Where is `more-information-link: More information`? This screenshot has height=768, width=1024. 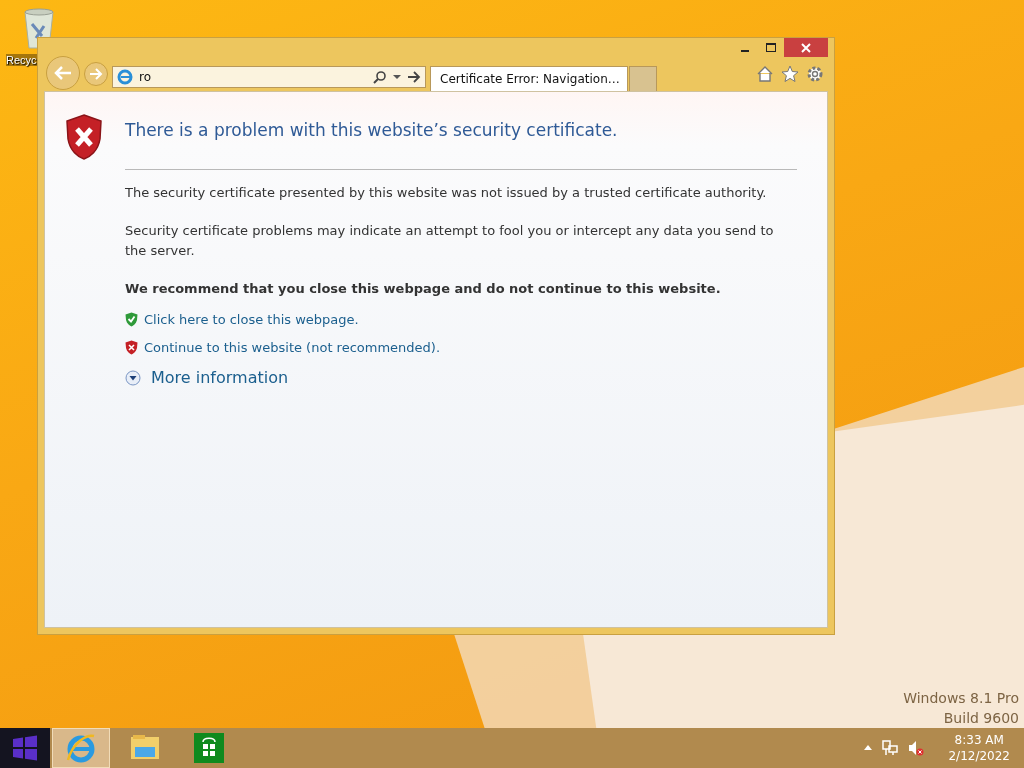
more-information-link: More information is located at coordinates (220, 377).